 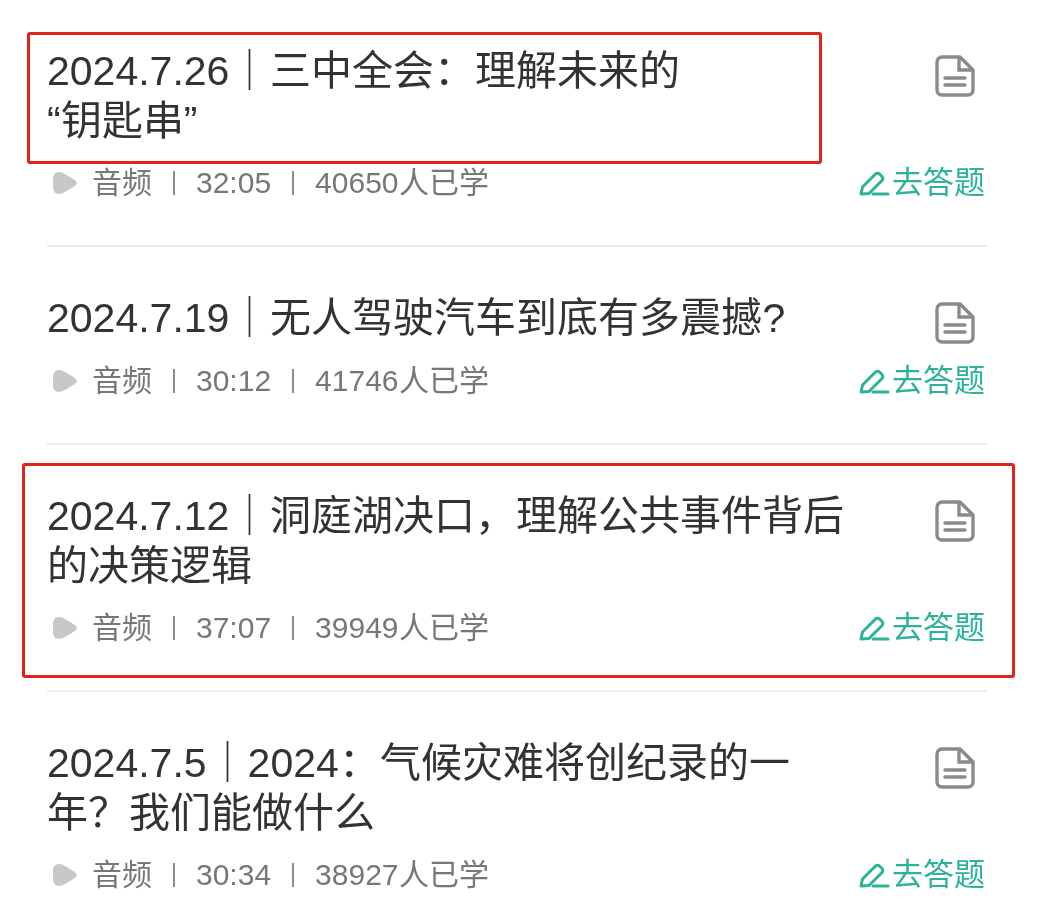 I want to click on learner-count: 41746人已学, so click(x=402, y=381).